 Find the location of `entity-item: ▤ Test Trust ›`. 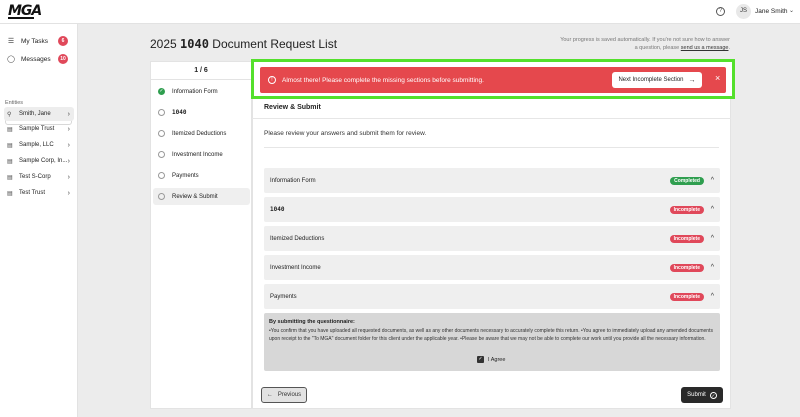

entity-item: ▤ Test Trust › is located at coordinates (39, 193).